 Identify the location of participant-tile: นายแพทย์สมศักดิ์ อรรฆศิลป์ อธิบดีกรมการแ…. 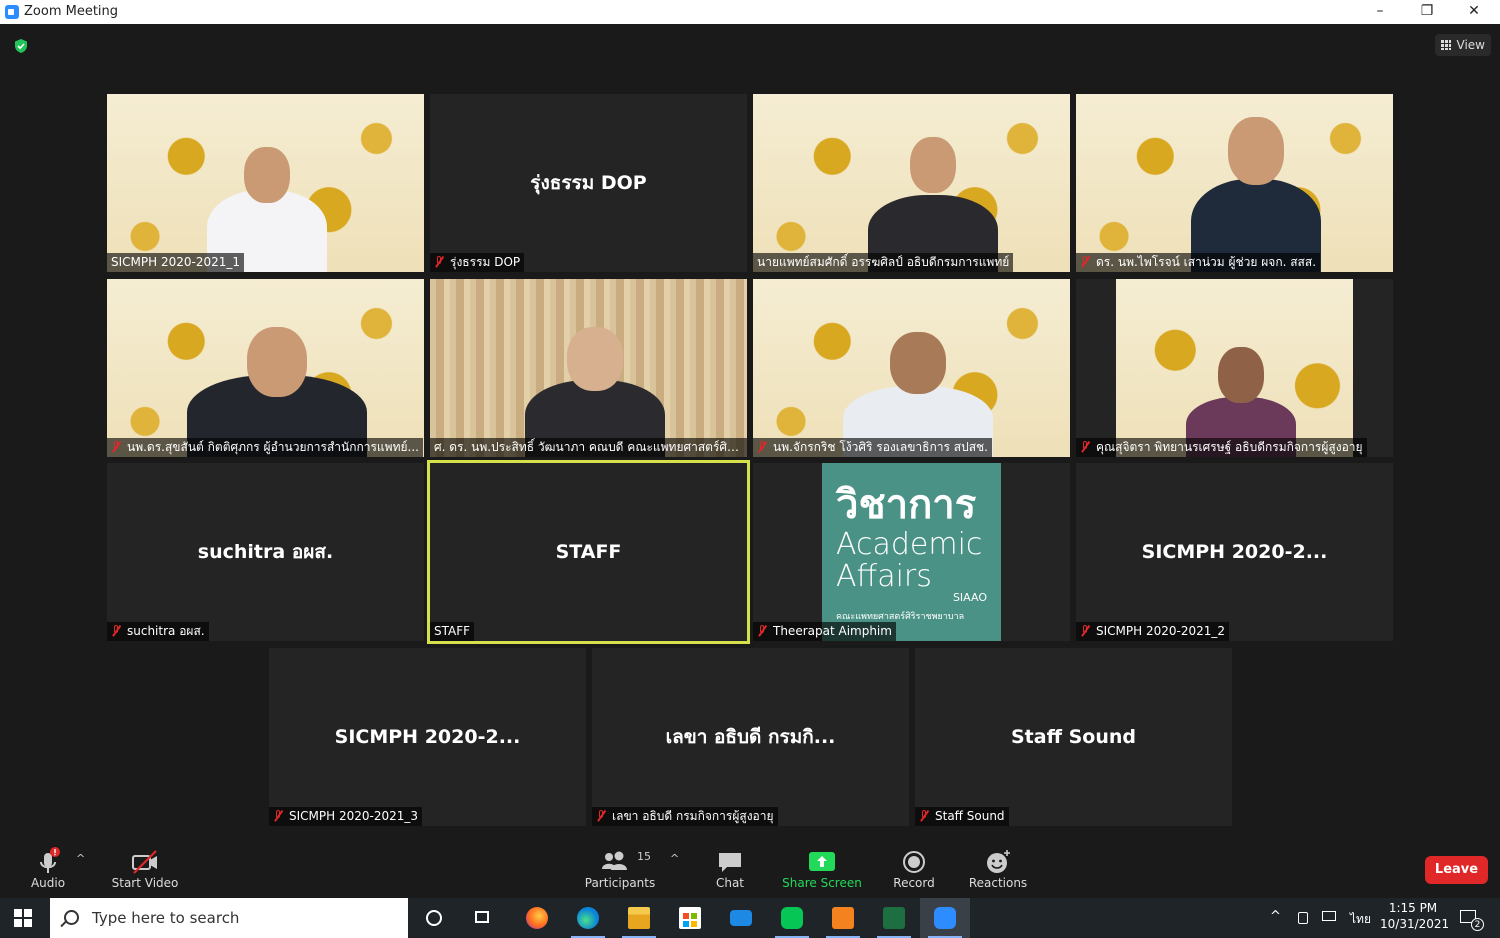
(911, 183).